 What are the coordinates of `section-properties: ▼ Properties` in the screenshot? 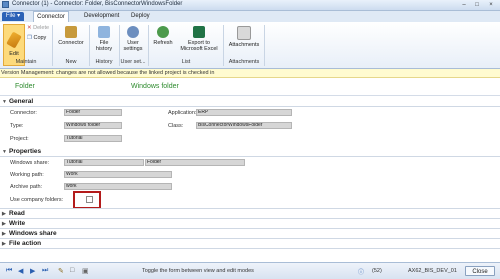 It's located at (250, 151).